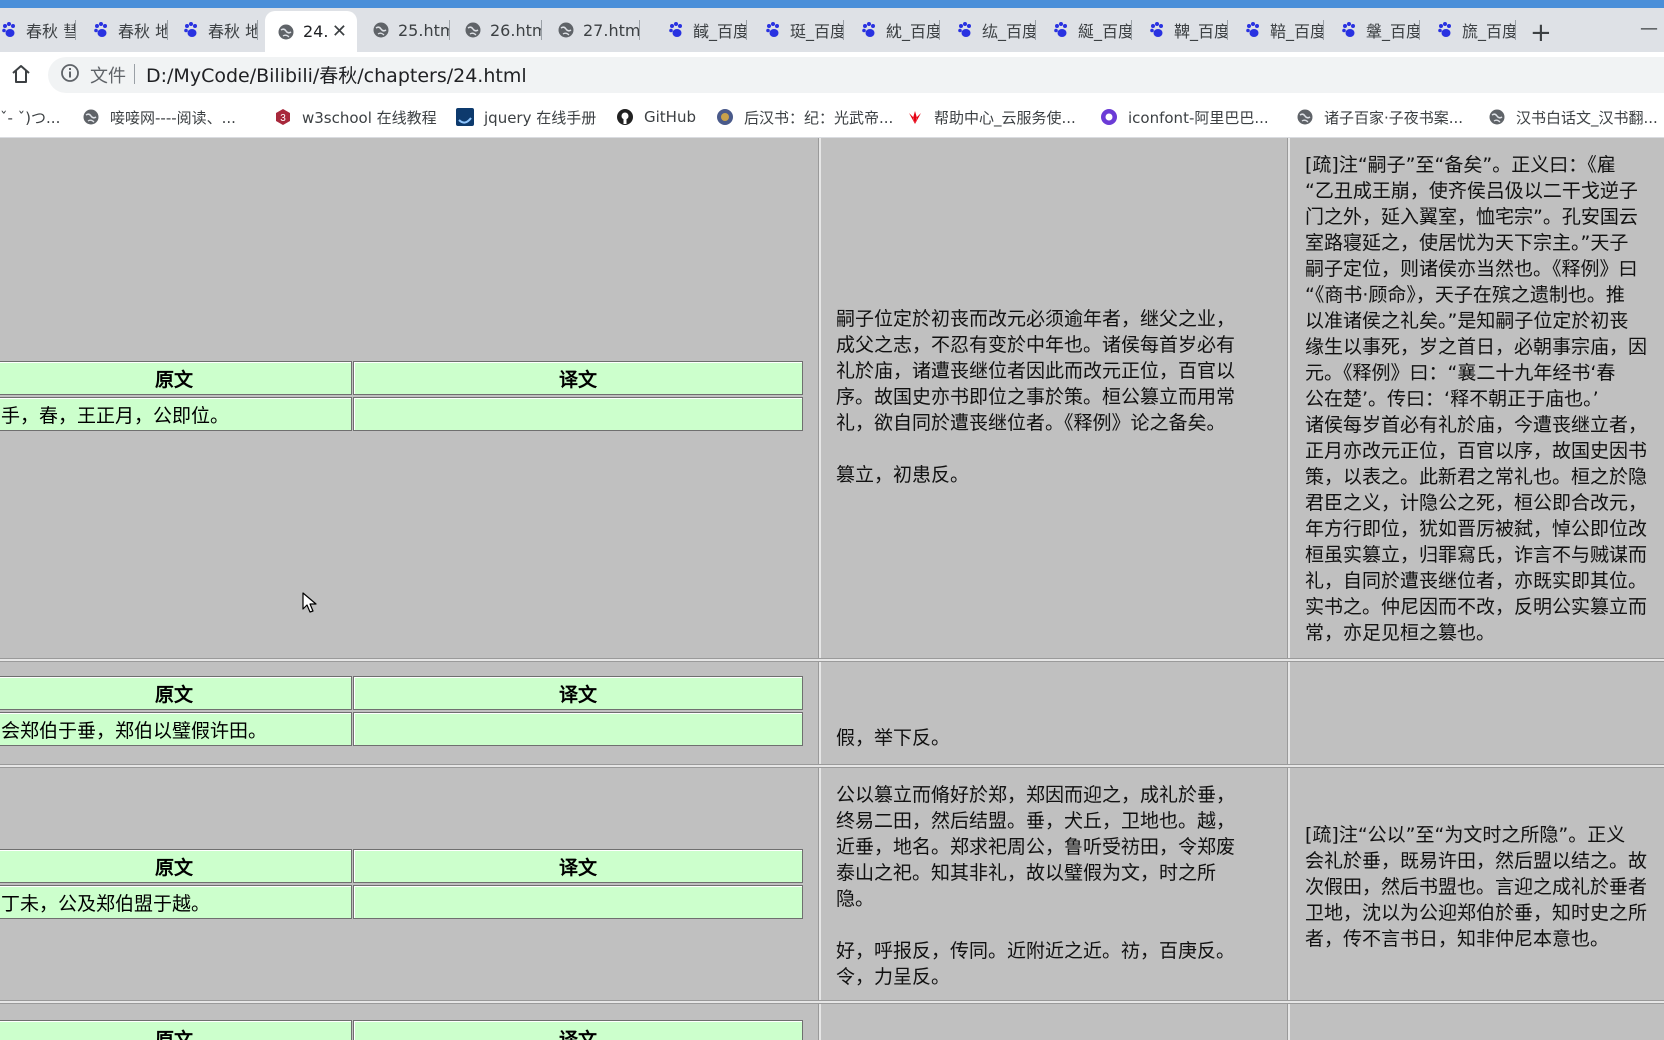 The height and width of the screenshot is (1040, 1664). I want to click on browser-tab: 鞞_百度, so click(1182, 30).